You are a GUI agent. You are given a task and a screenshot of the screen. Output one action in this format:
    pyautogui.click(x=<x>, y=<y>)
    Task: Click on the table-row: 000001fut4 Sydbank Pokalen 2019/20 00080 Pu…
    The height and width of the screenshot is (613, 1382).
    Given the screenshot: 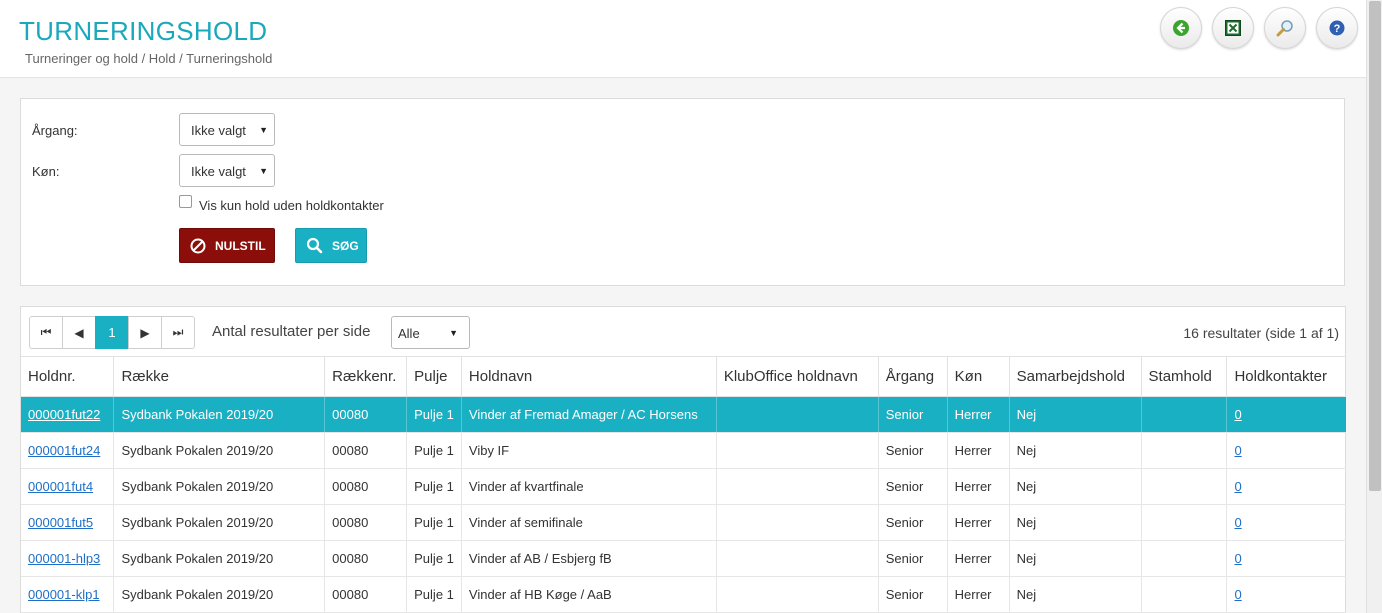 What is the action you would take?
    pyautogui.click(x=683, y=486)
    